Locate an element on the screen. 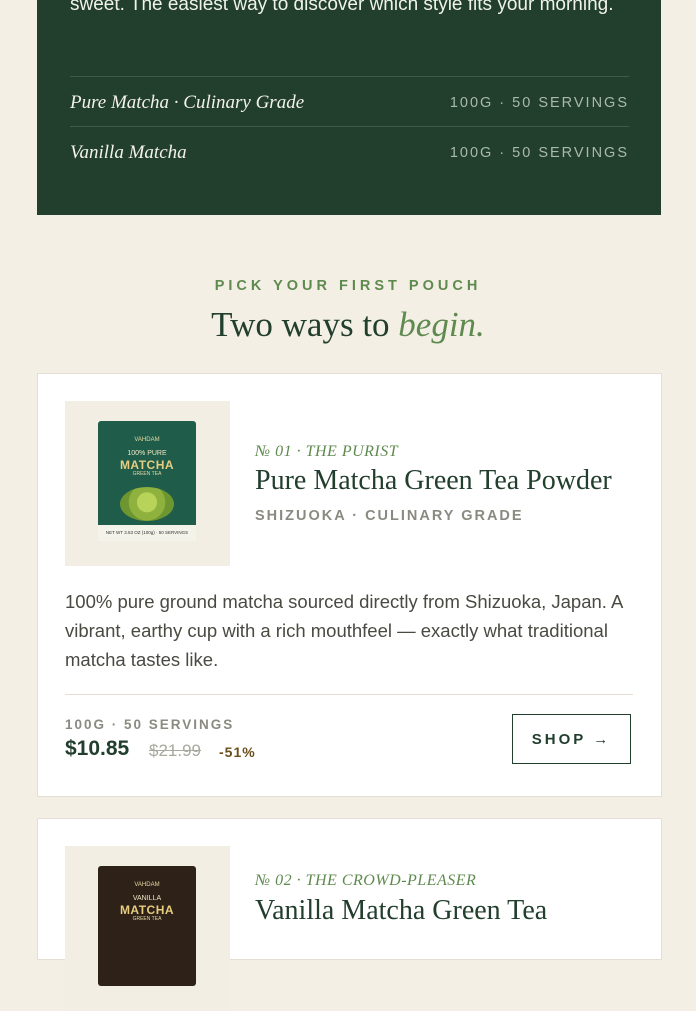  section-title: Two ways to begin. is located at coordinates (348, 325).